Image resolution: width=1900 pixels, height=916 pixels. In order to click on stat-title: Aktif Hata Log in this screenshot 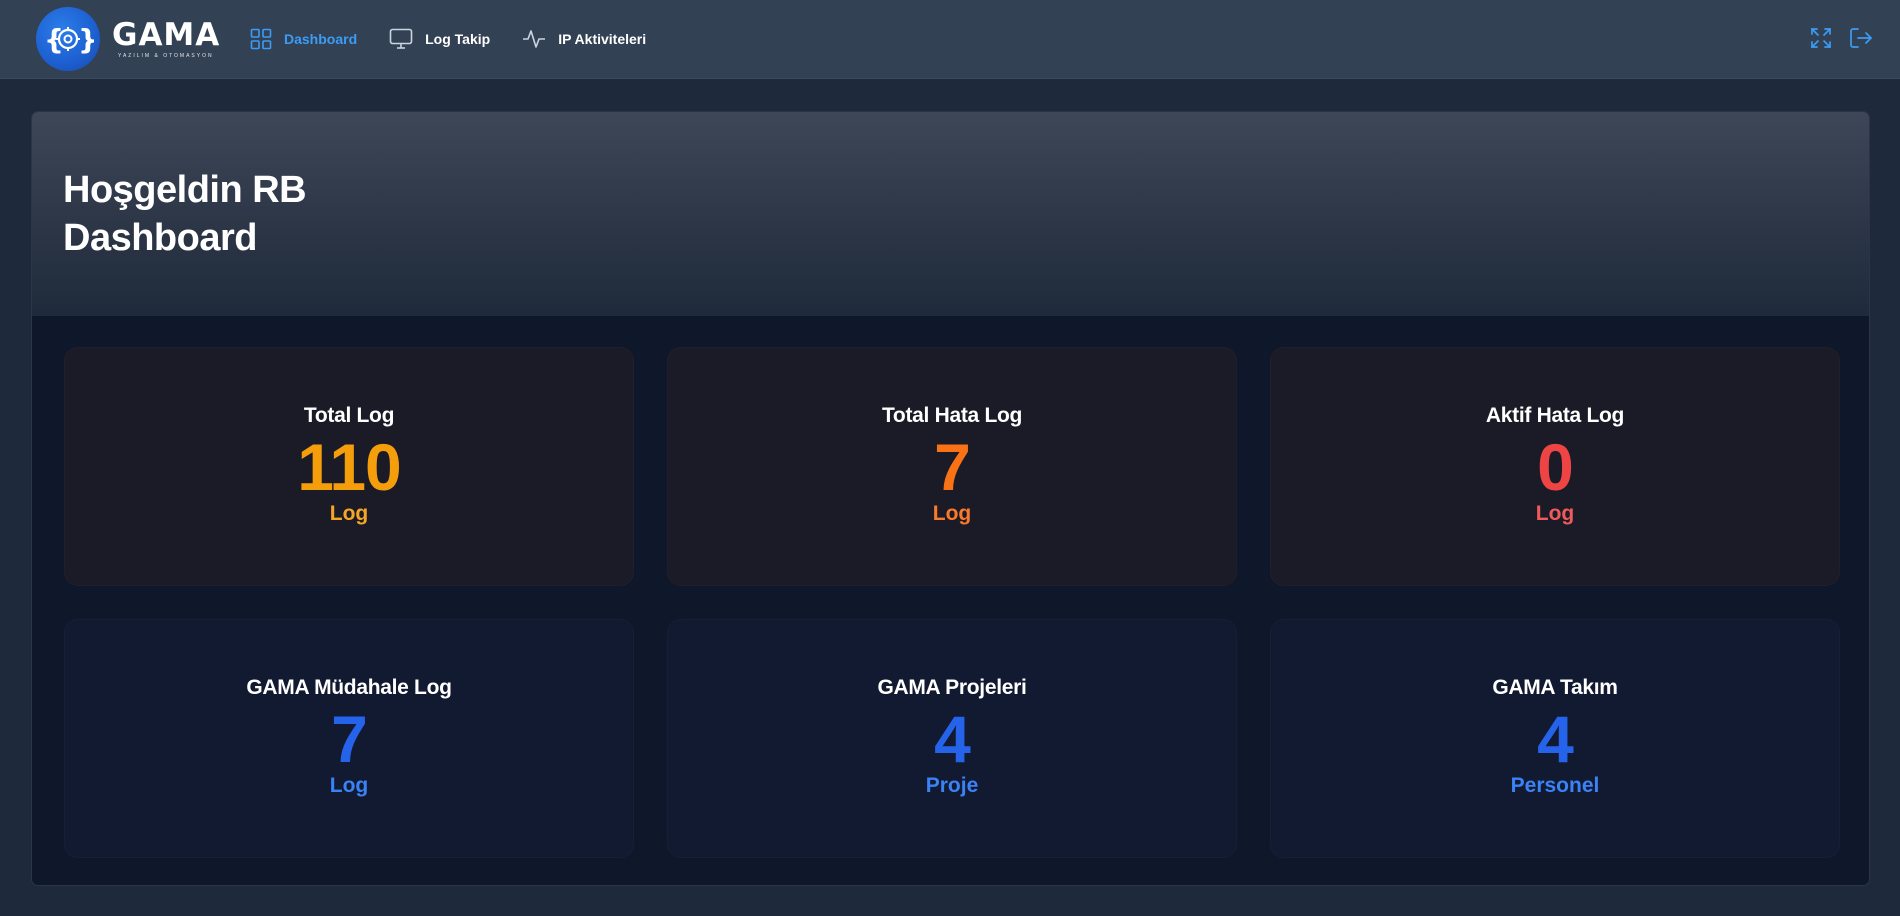, I will do `click(1555, 415)`.